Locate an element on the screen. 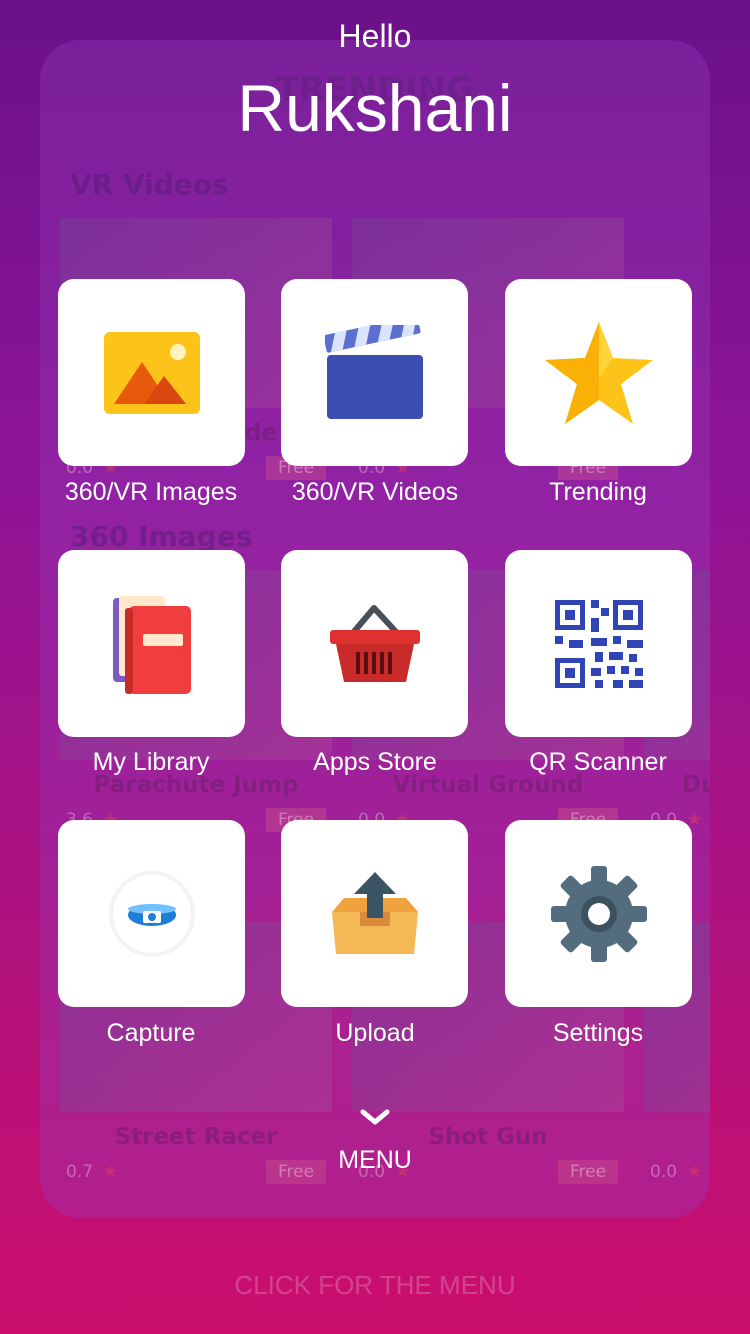 This screenshot has height=1334, width=750. upload-icon is located at coordinates (374, 912).